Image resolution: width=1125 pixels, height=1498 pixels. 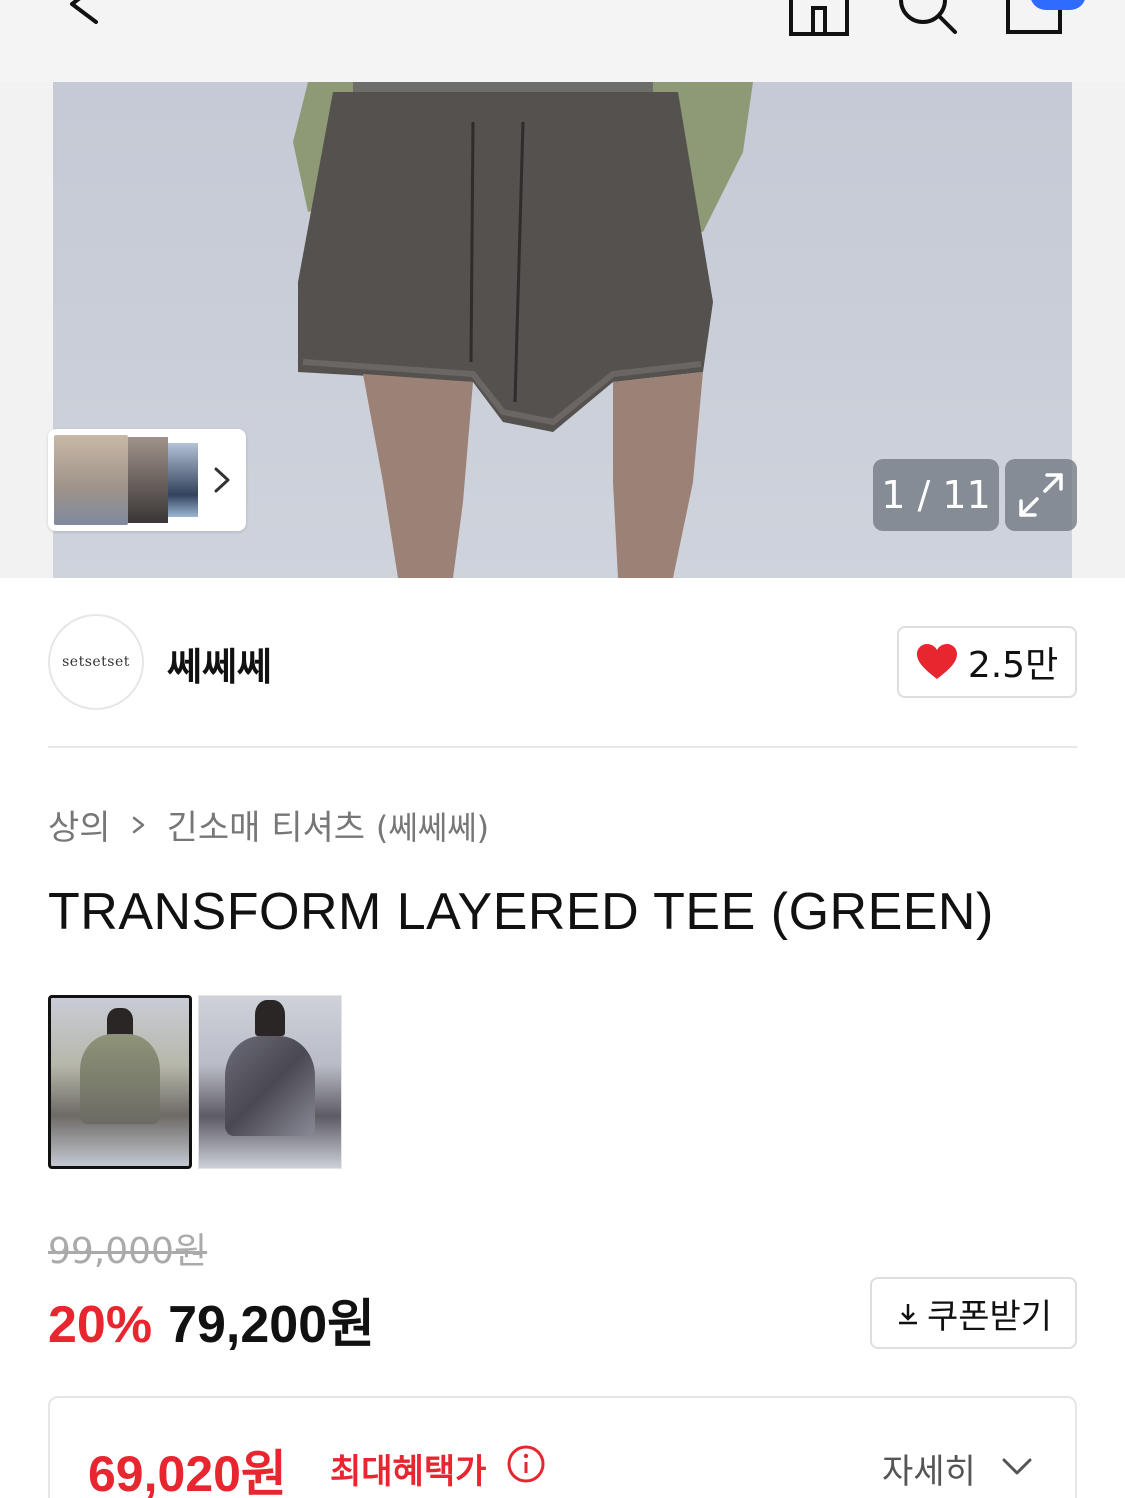 What do you see at coordinates (989, 1316) in the screenshot?
I see `coupon-label: 쿠폰받기` at bounding box center [989, 1316].